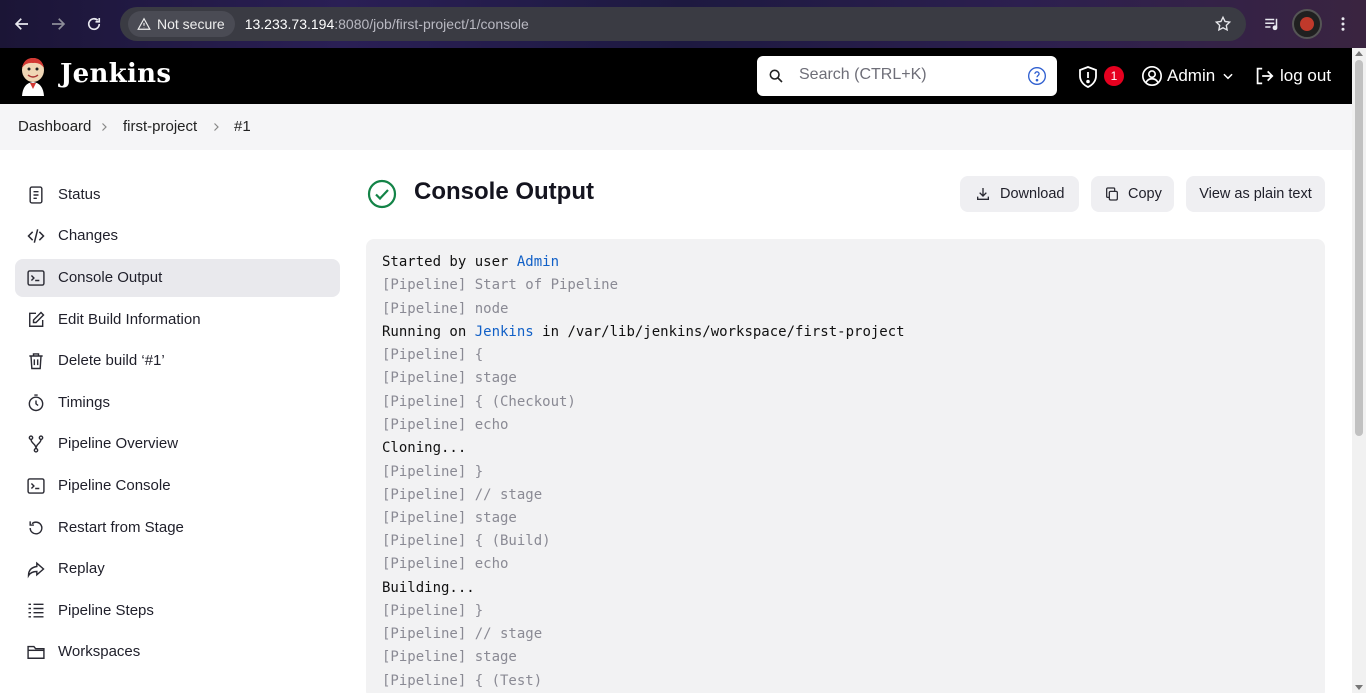 The height and width of the screenshot is (693, 1366). I want to click on sidebar-item-pipeline-steps: Pipeline Steps, so click(177, 611).